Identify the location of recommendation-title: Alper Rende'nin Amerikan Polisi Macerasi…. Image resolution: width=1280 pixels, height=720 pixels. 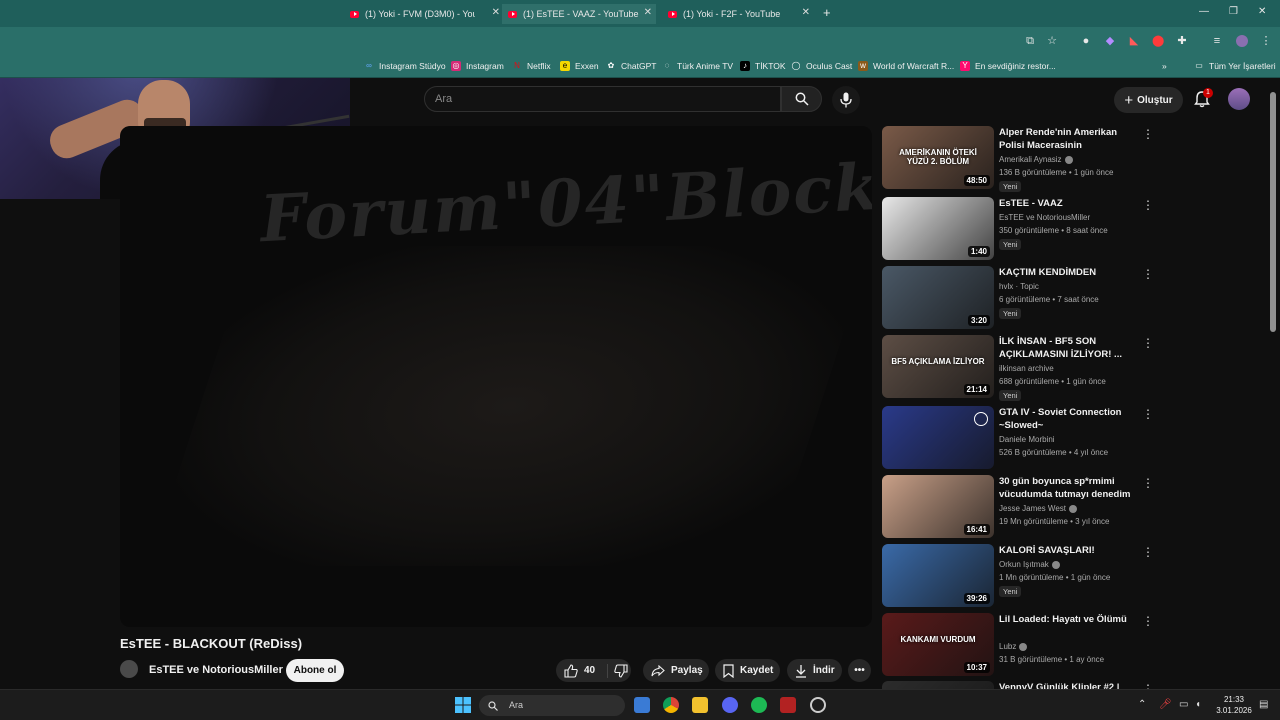
(1069, 139).